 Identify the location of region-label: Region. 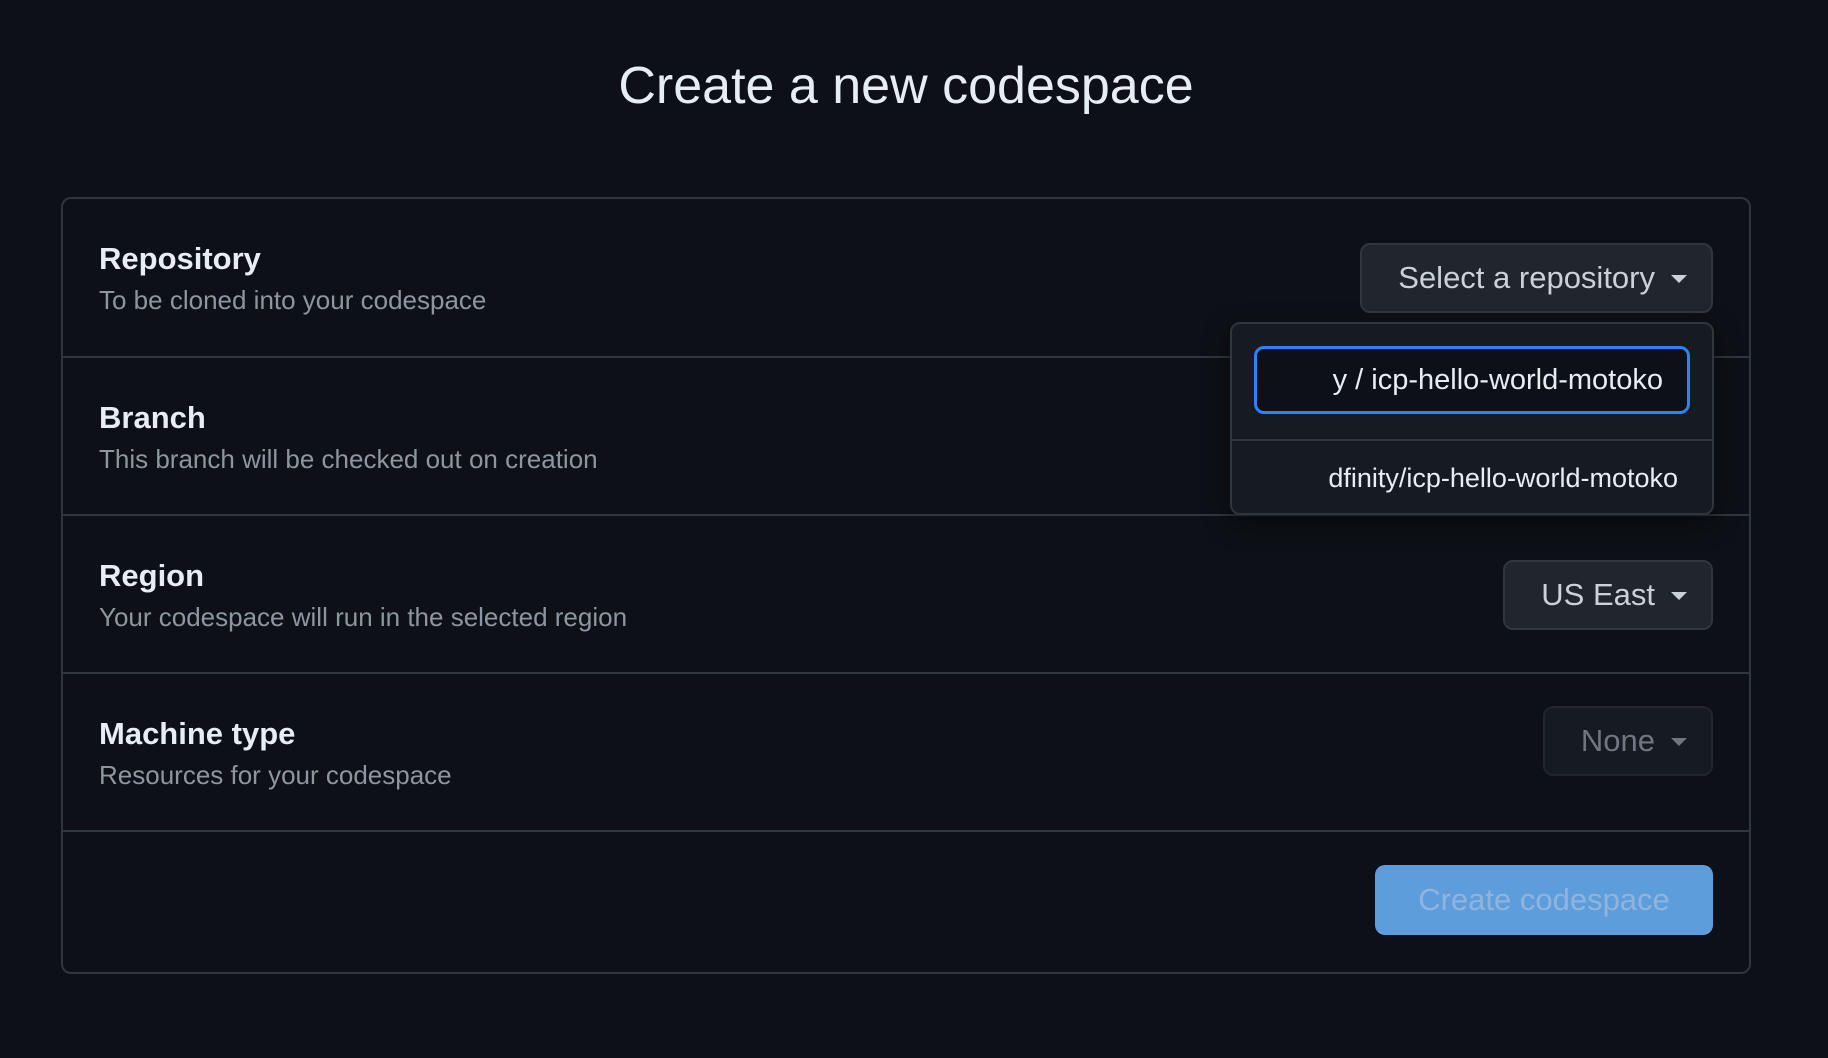
(152, 575).